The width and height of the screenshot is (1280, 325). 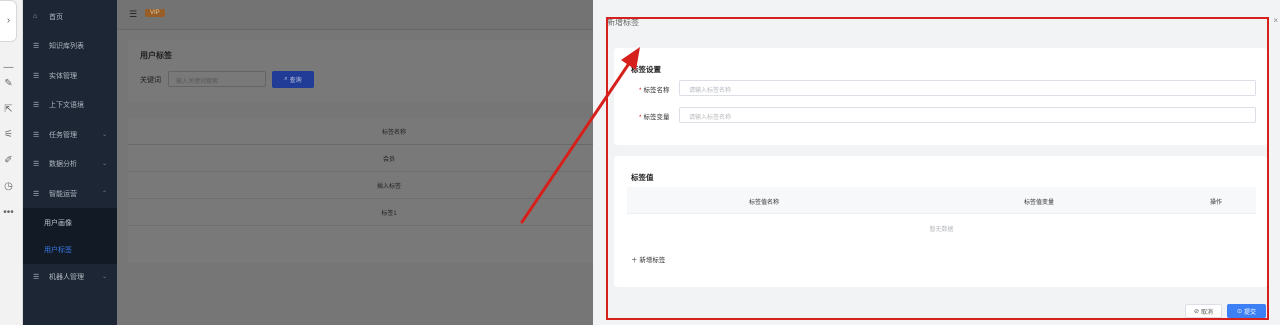 What do you see at coordinates (941, 230) in the screenshot?
I see `empty-state: 暂无数据` at bounding box center [941, 230].